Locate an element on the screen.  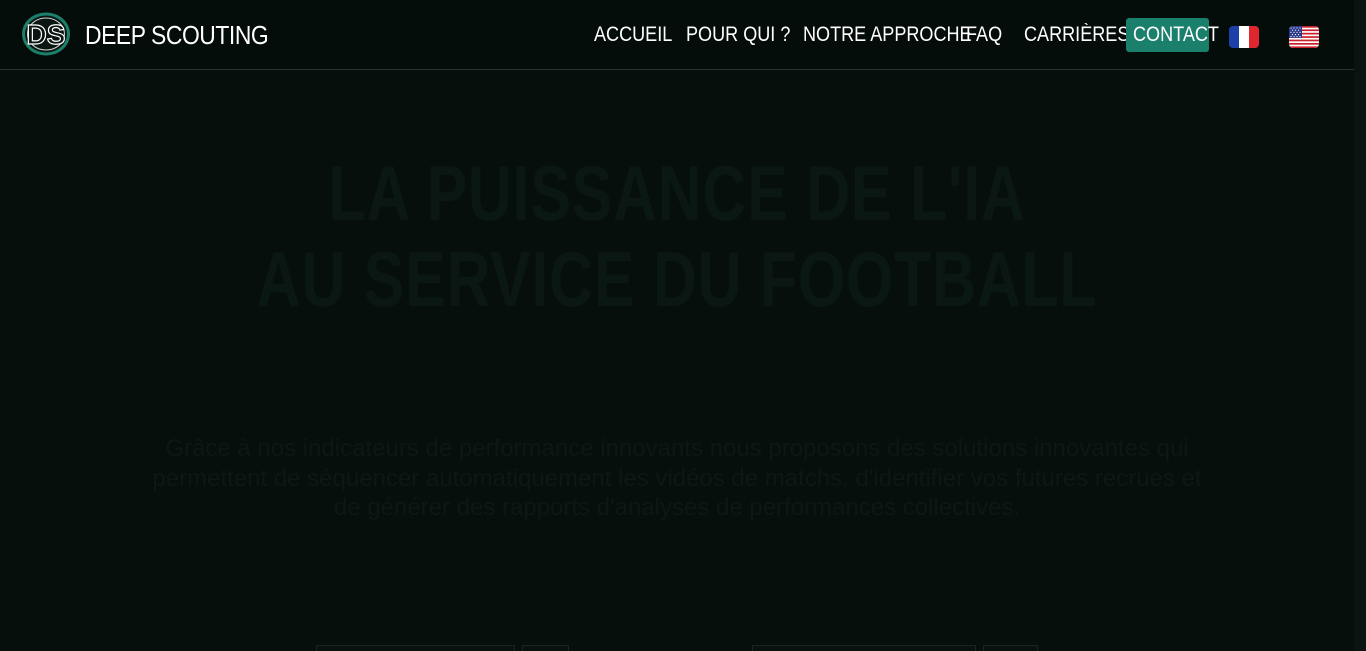
french-flag-icon is located at coordinates (1244, 37).